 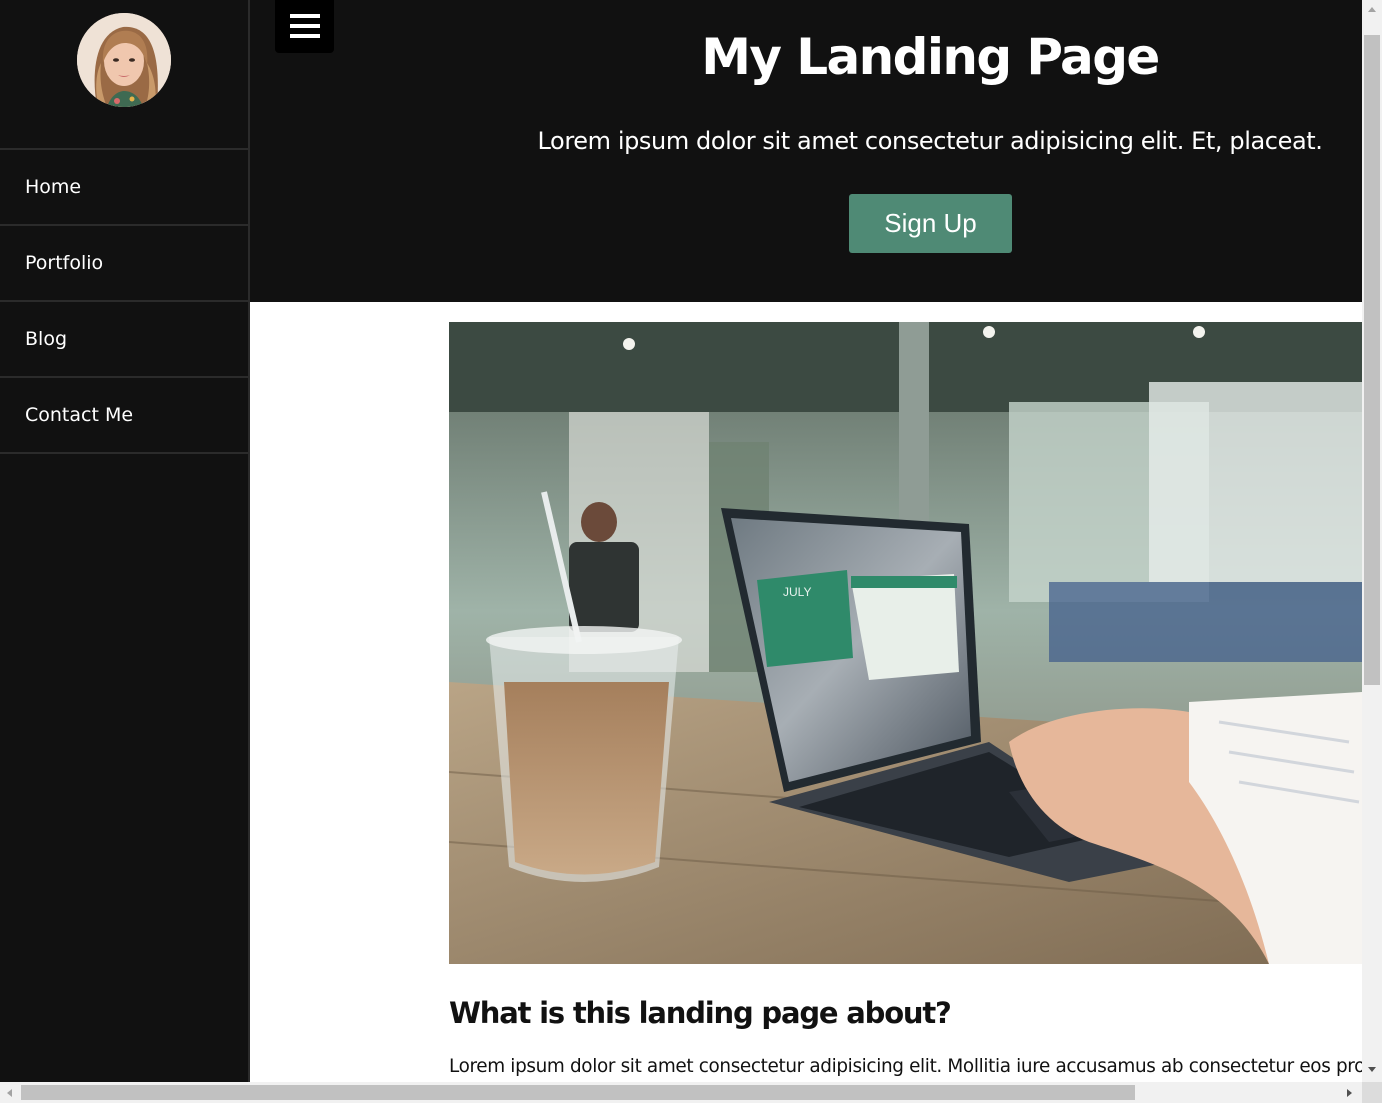 I want to click on sign-up-button: Sign Up, so click(x=930, y=223).